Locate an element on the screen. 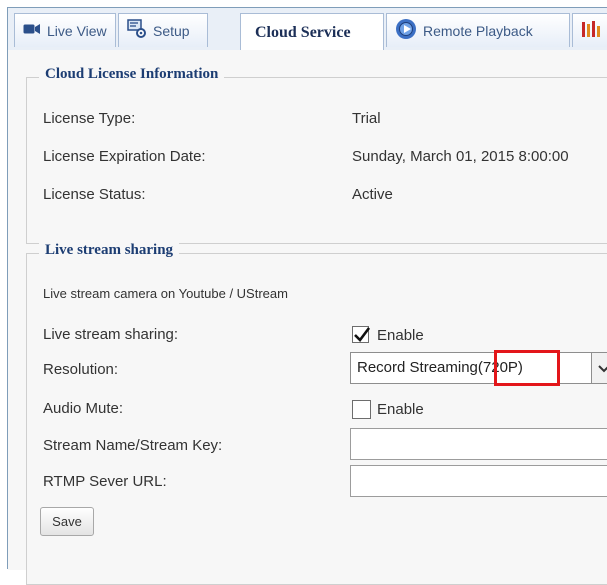 The height and width of the screenshot is (585, 607). cloud-license-title: Cloud License Information is located at coordinates (132, 74).